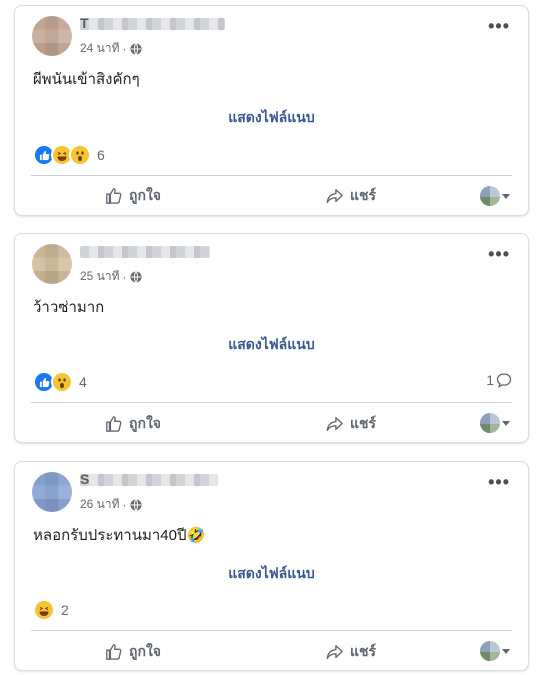  Describe the element at coordinates (86, 79) in the screenshot. I see `post-text: ผีพนันเข้าสิงคักๆ` at that location.